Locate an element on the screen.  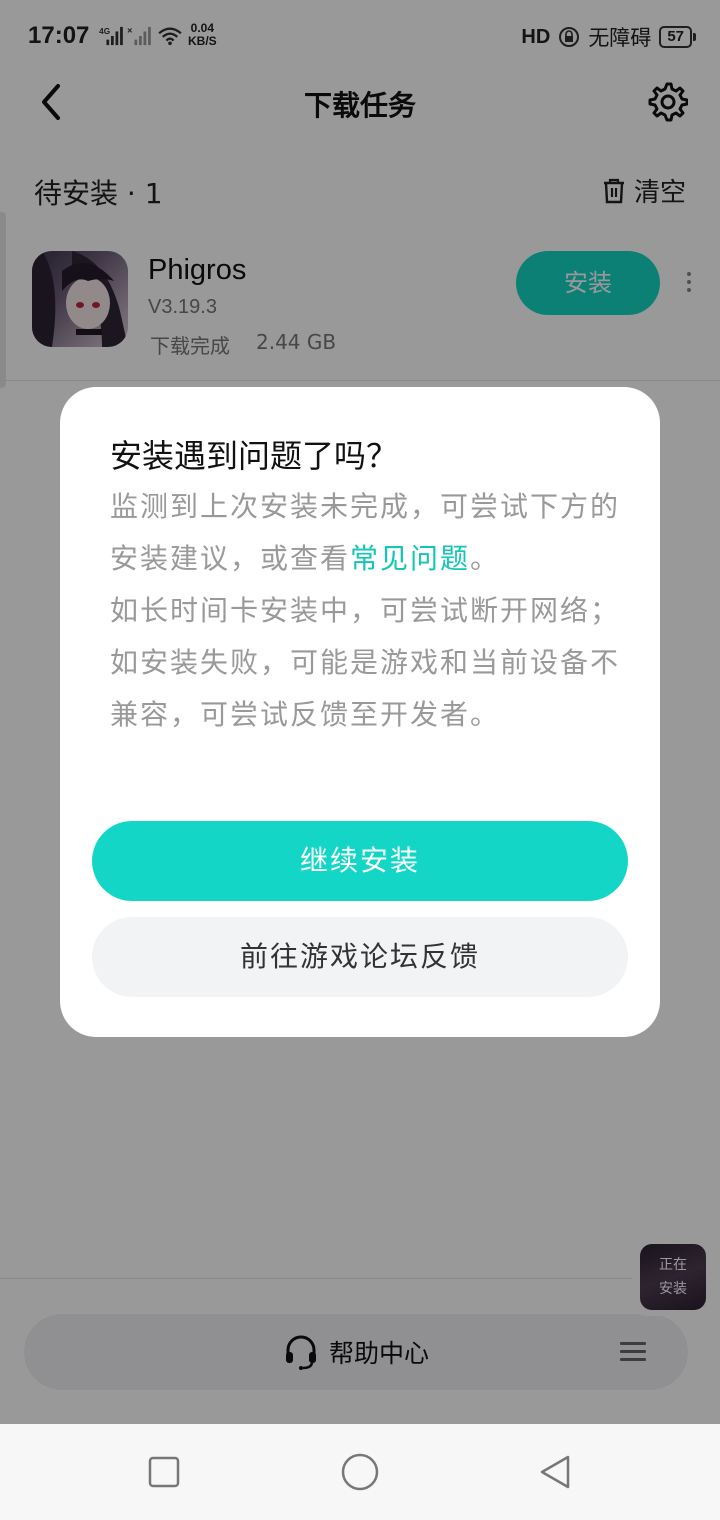
dialog-body-line2: 如长时间卡安装中，可尝试断开网络； is located at coordinates (365, 610).